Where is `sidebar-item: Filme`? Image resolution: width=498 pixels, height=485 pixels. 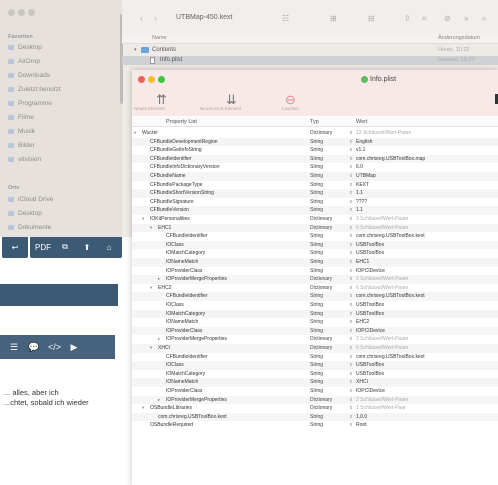
sidebar-item: Filme is located at coordinates (21, 117).